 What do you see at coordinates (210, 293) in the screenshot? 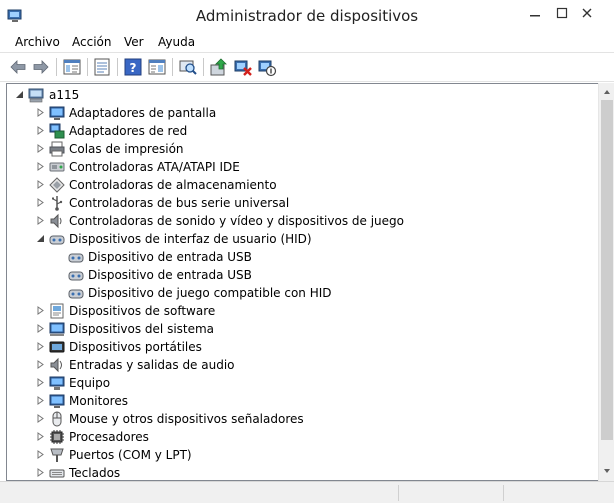
I see `tree-child-item-label: Dispositivo de juego compatible con HID` at bounding box center [210, 293].